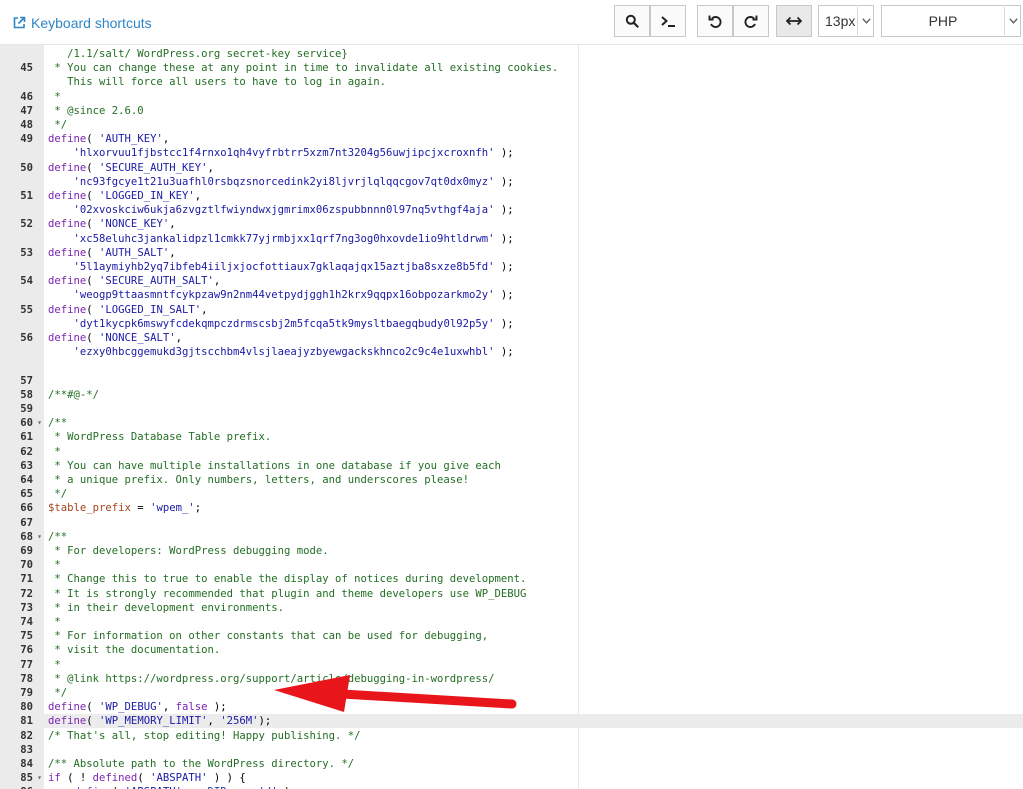 The width and height of the screenshot is (1023, 789). Describe the element at coordinates (93, 224) in the screenshot. I see `code-token: (` at that location.